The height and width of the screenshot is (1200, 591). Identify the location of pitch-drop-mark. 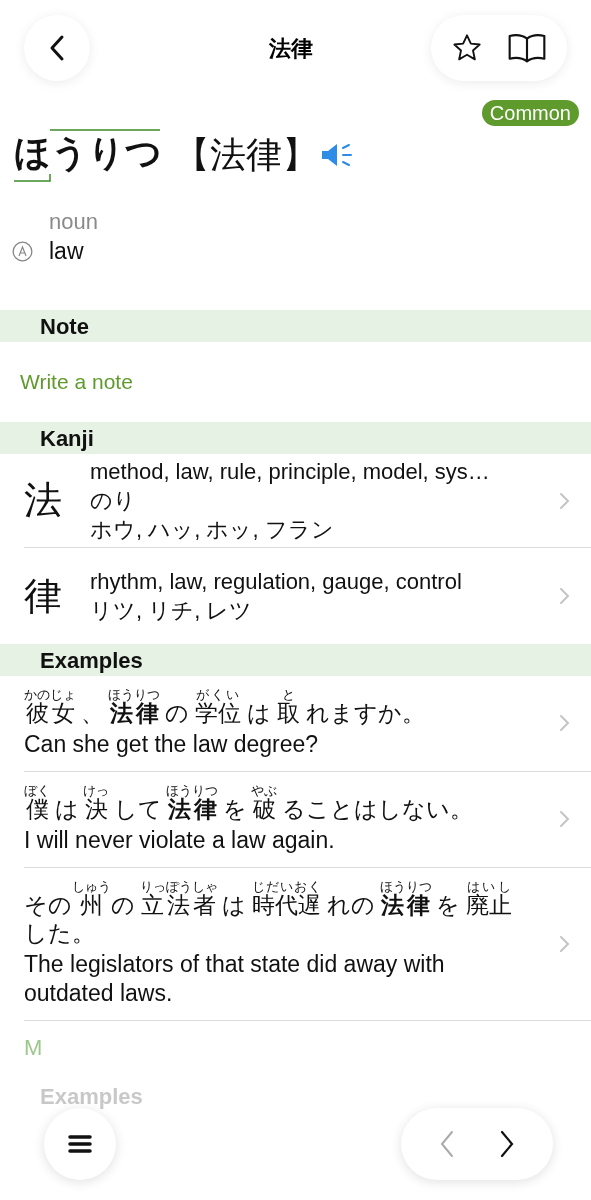
(33, 177).